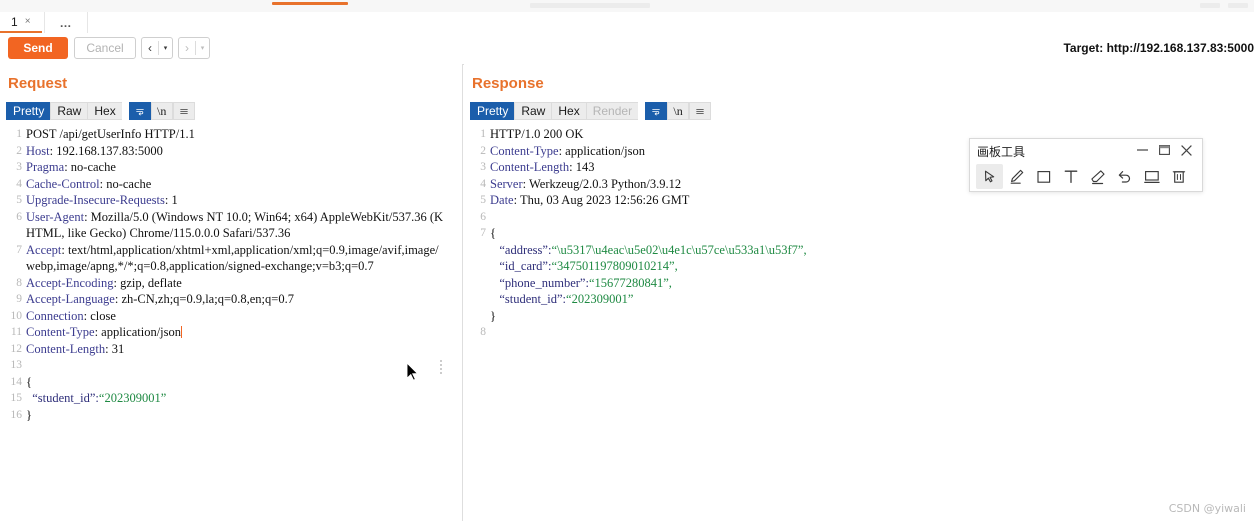 This screenshot has width=1254, height=521. Describe the element at coordinates (187, 48) in the screenshot. I see `chevron-right-icon: ›` at that location.